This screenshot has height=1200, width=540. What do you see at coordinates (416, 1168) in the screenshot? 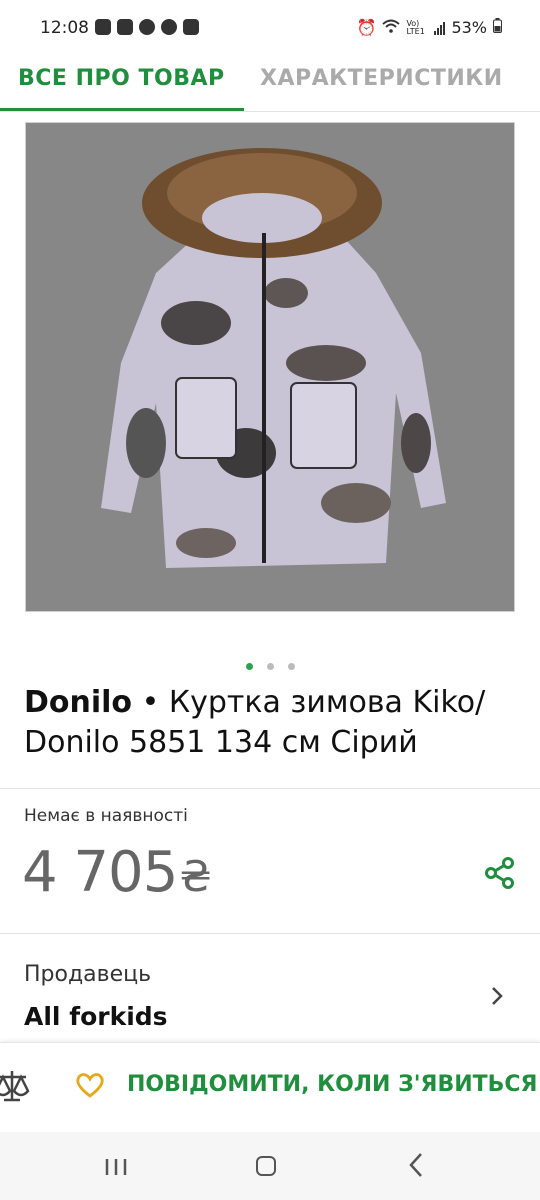
I see `back-icon` at bounding box center [416, 1168].